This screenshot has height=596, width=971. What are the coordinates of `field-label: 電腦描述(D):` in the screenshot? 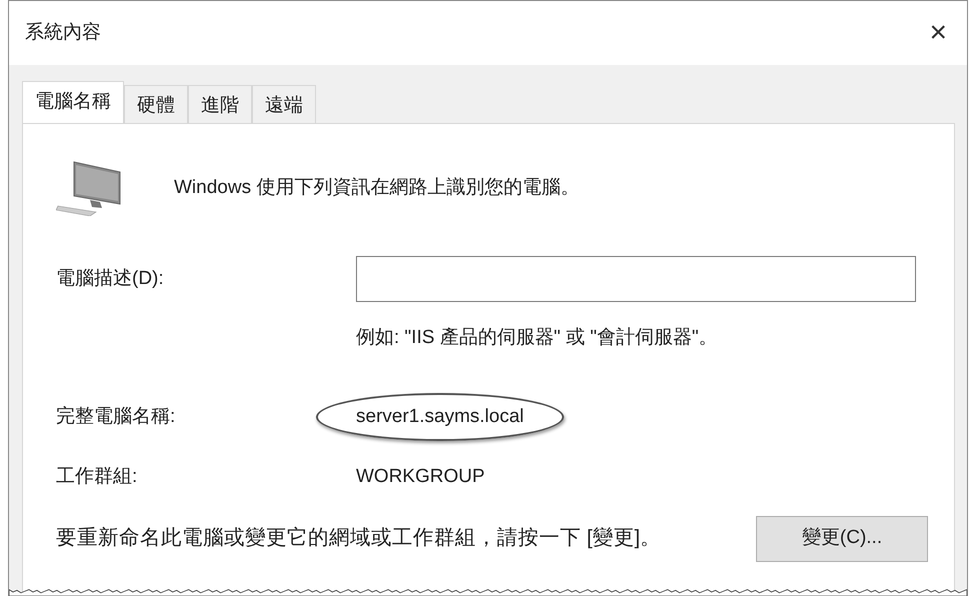 It's located at (110, 278).